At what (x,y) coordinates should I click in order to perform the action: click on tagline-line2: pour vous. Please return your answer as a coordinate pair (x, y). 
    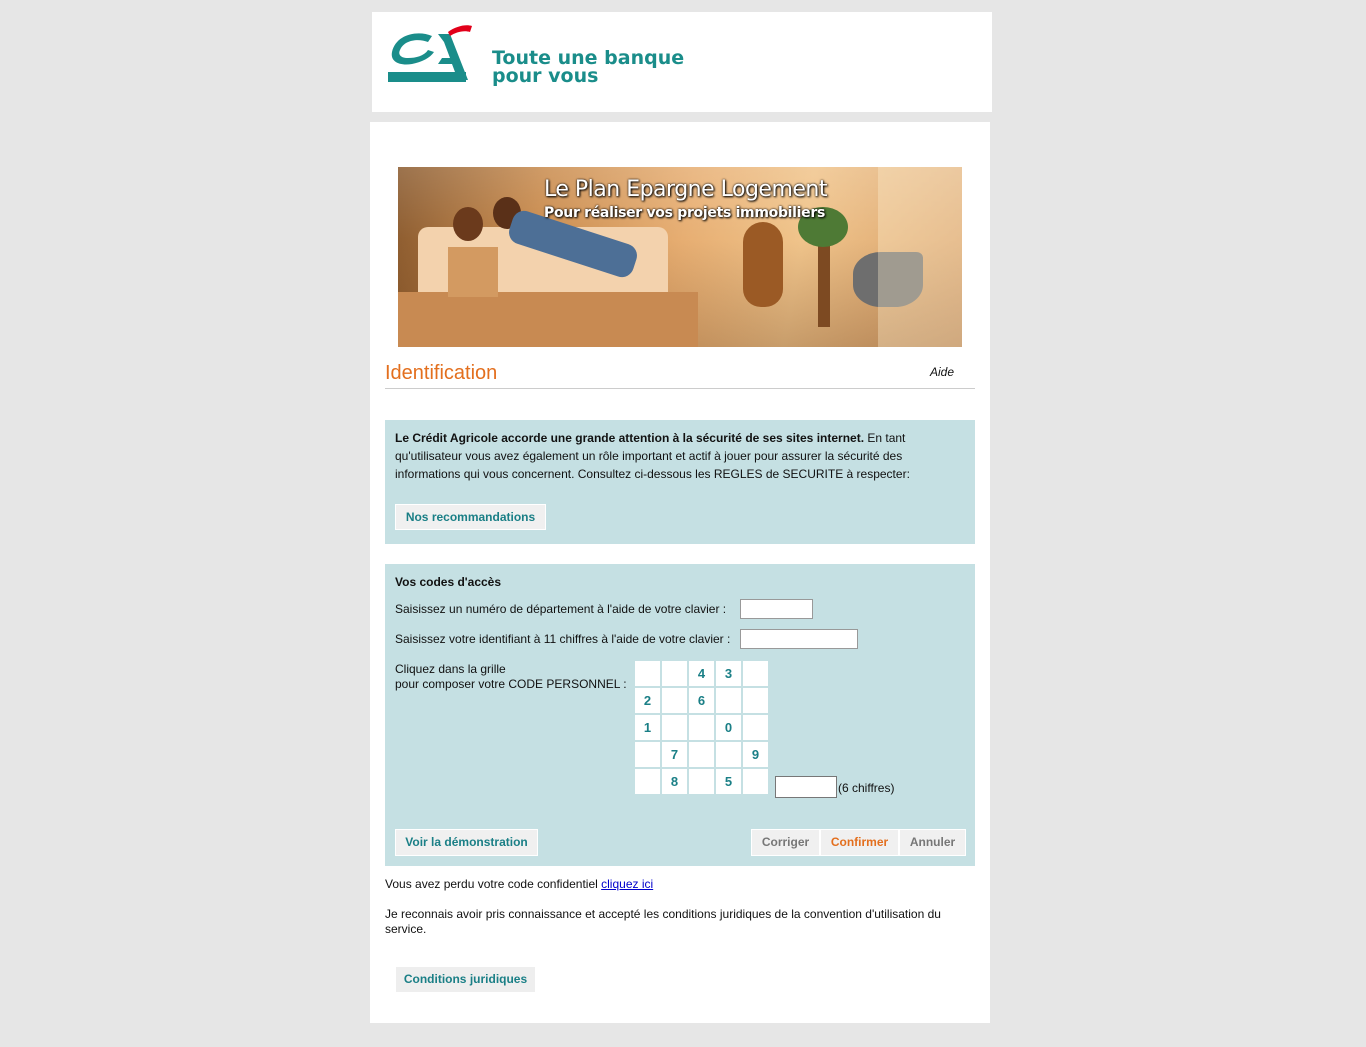
    Looking at the image, I should click on (545, 76).